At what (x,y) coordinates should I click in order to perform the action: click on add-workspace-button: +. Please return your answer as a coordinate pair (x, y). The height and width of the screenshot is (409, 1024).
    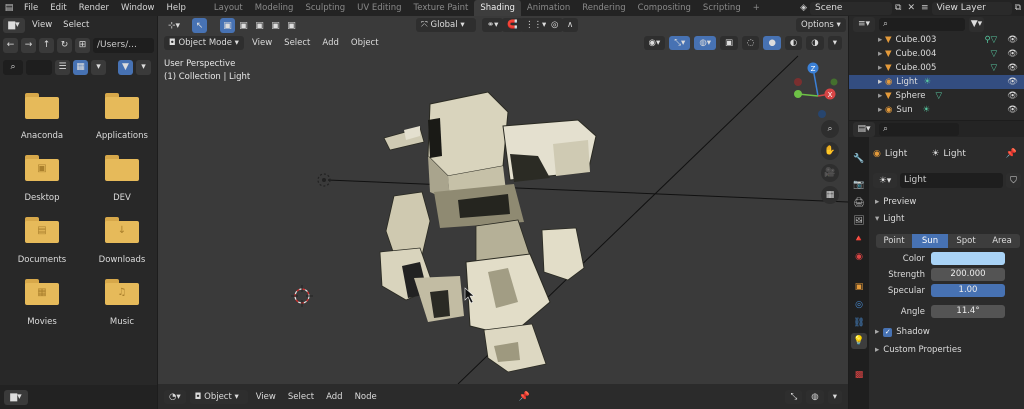
    Looking at the image, I should click on (756, 8).